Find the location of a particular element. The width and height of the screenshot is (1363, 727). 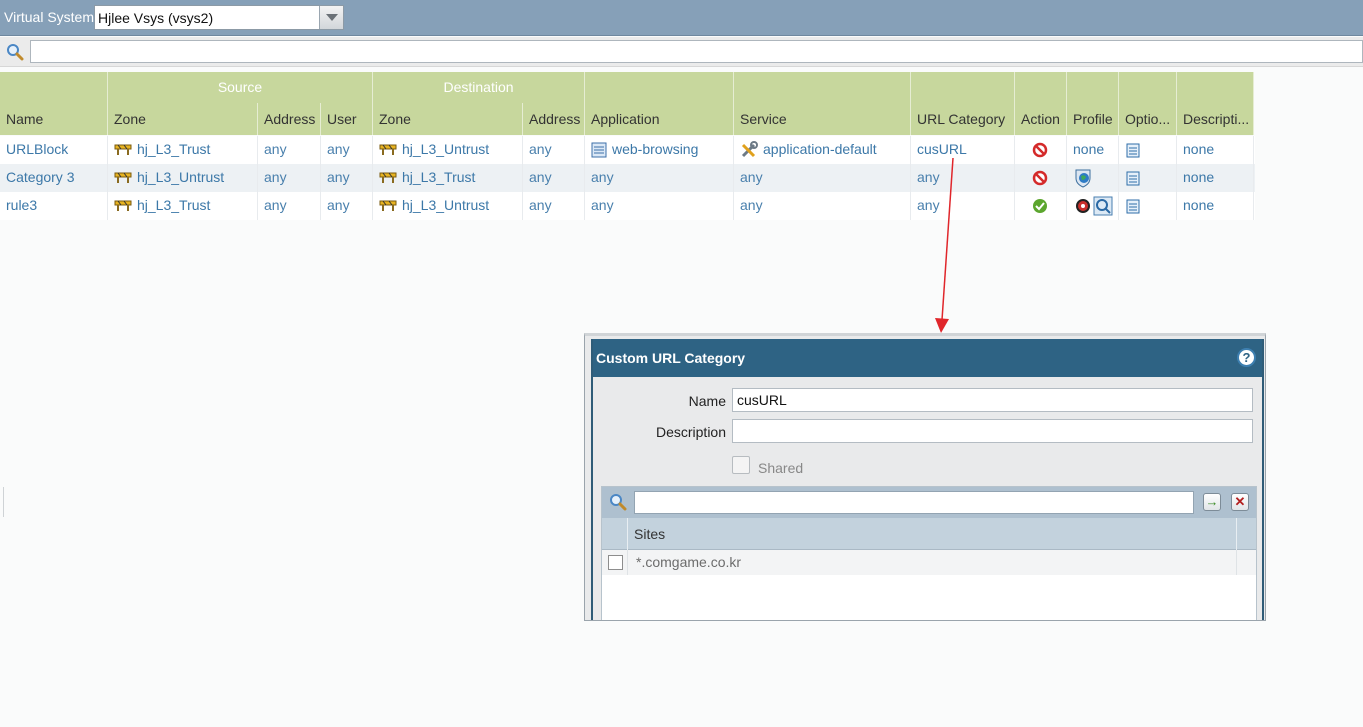

dialog-title-text: Custom URL Category is located at coordinates (671, 358).